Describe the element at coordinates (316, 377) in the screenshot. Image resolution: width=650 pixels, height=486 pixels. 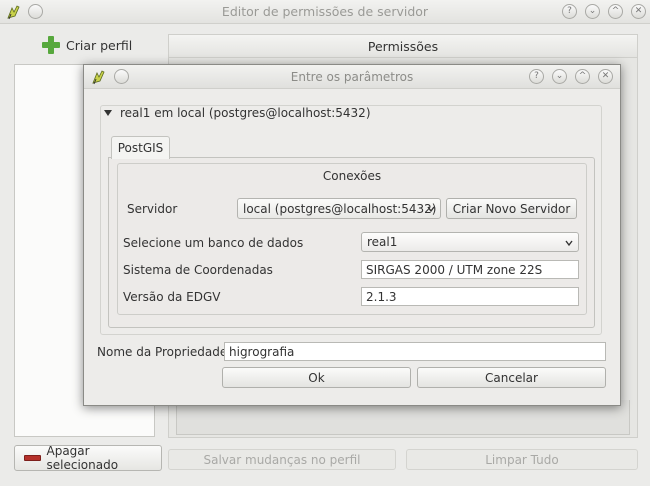
I see `ok-button: Ok` at that location.